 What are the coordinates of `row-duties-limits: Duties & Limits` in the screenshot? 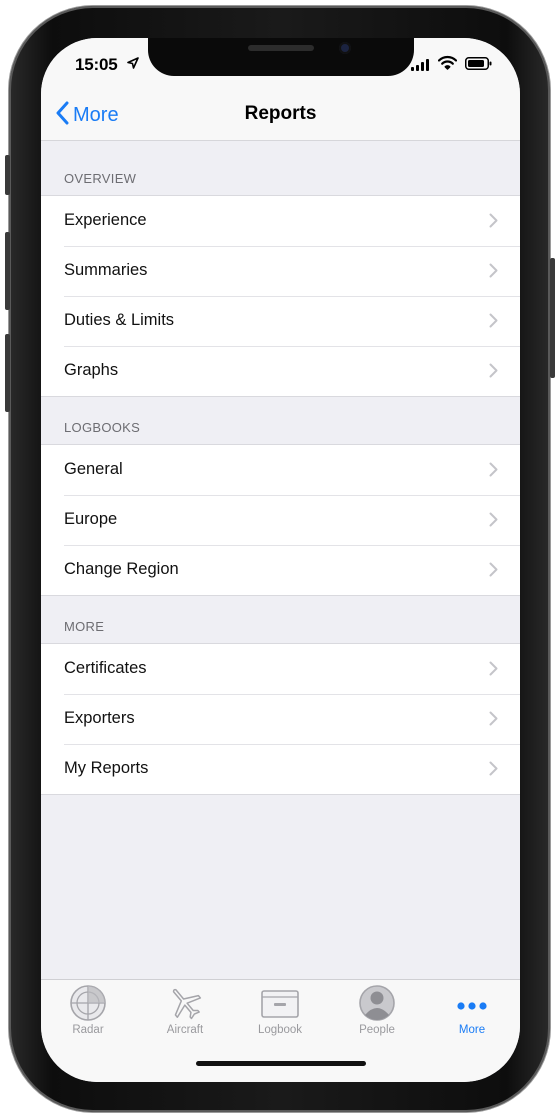 It's located at (280, 321).